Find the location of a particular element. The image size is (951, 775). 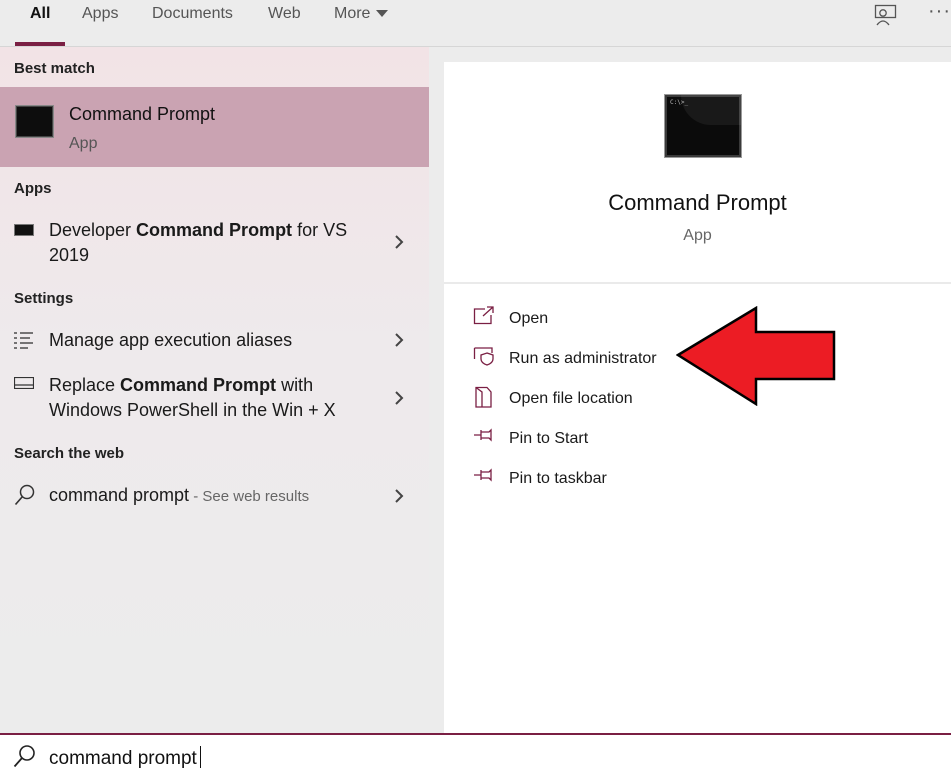

red-arrow-annotation is located at coordinates (756, 356).